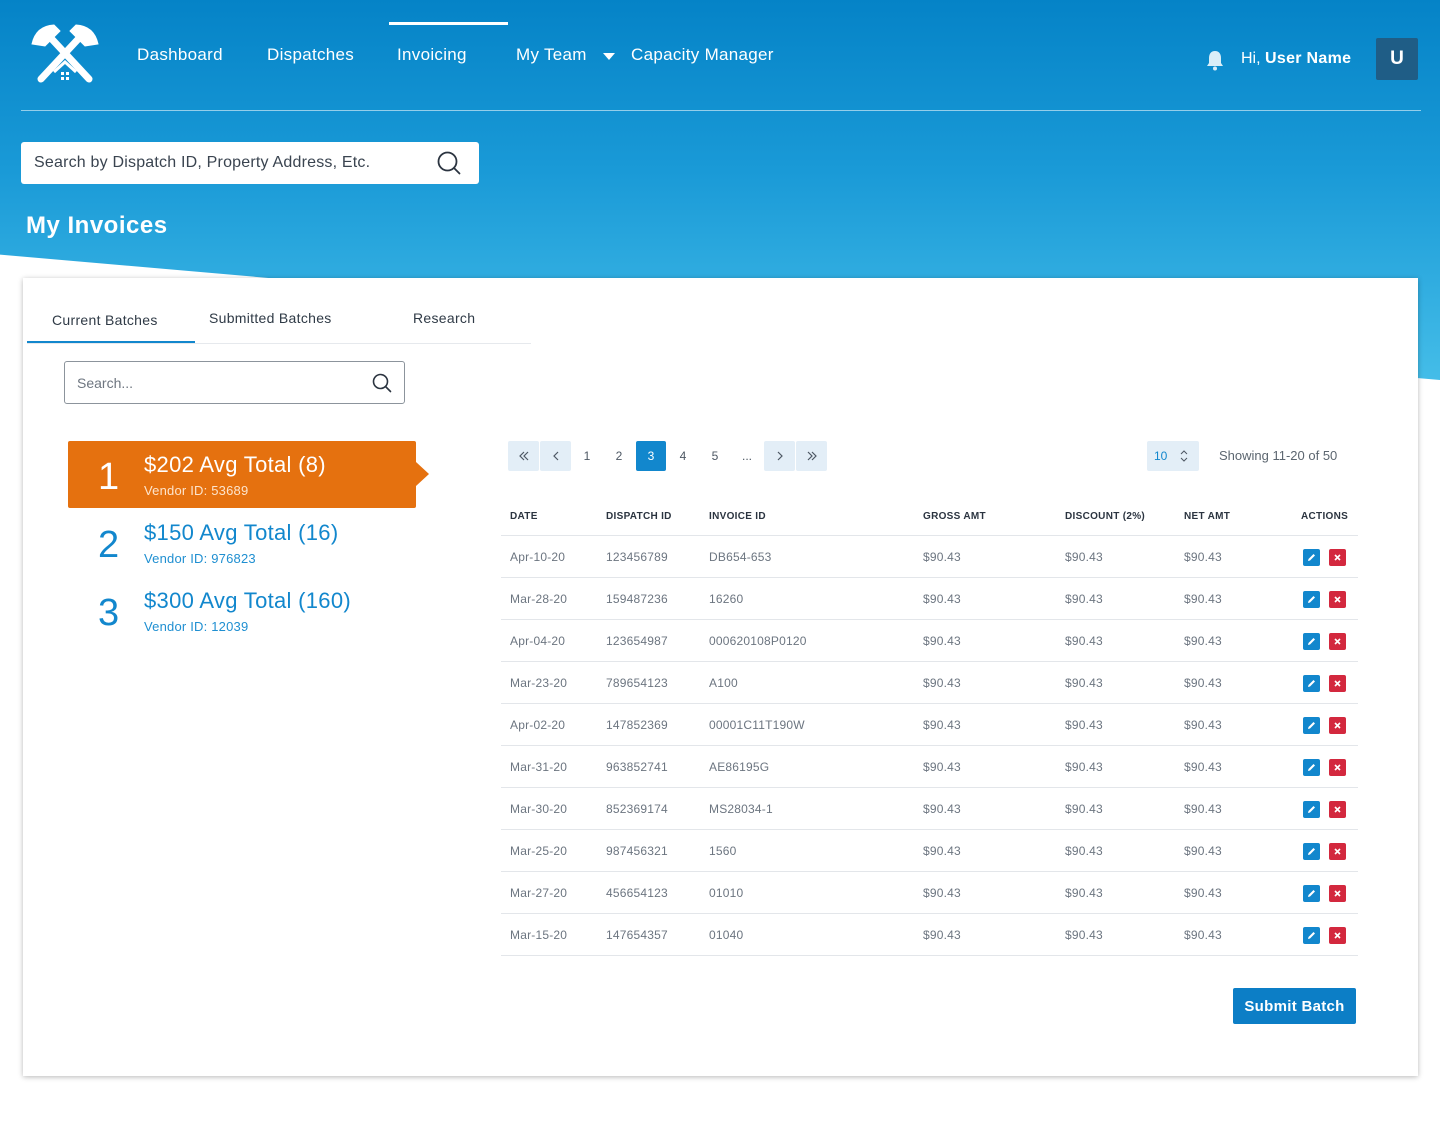 Image resolution: width=1440 pixels, height=1145 pixels. I want to click on cell-gross-amt: $90.43, so click(942, 767).